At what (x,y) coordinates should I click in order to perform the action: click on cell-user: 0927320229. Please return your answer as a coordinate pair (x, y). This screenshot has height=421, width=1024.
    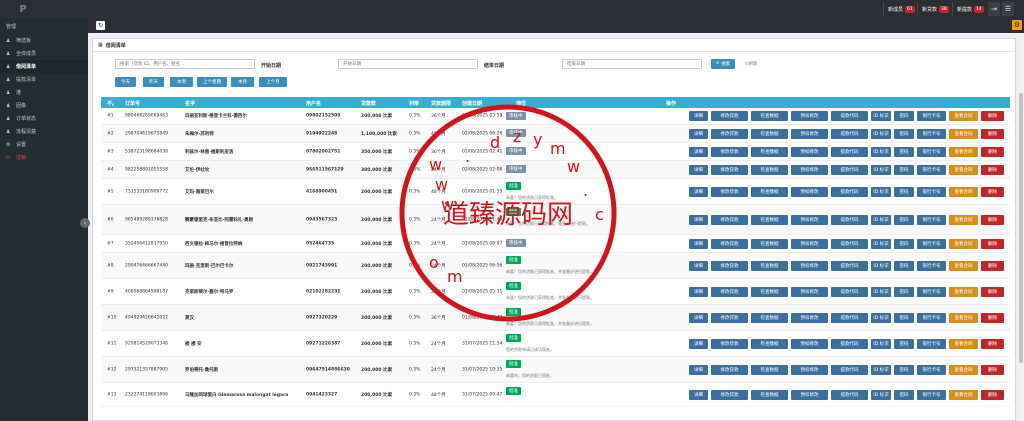
    Looking at the image, I should click on (321, 317).